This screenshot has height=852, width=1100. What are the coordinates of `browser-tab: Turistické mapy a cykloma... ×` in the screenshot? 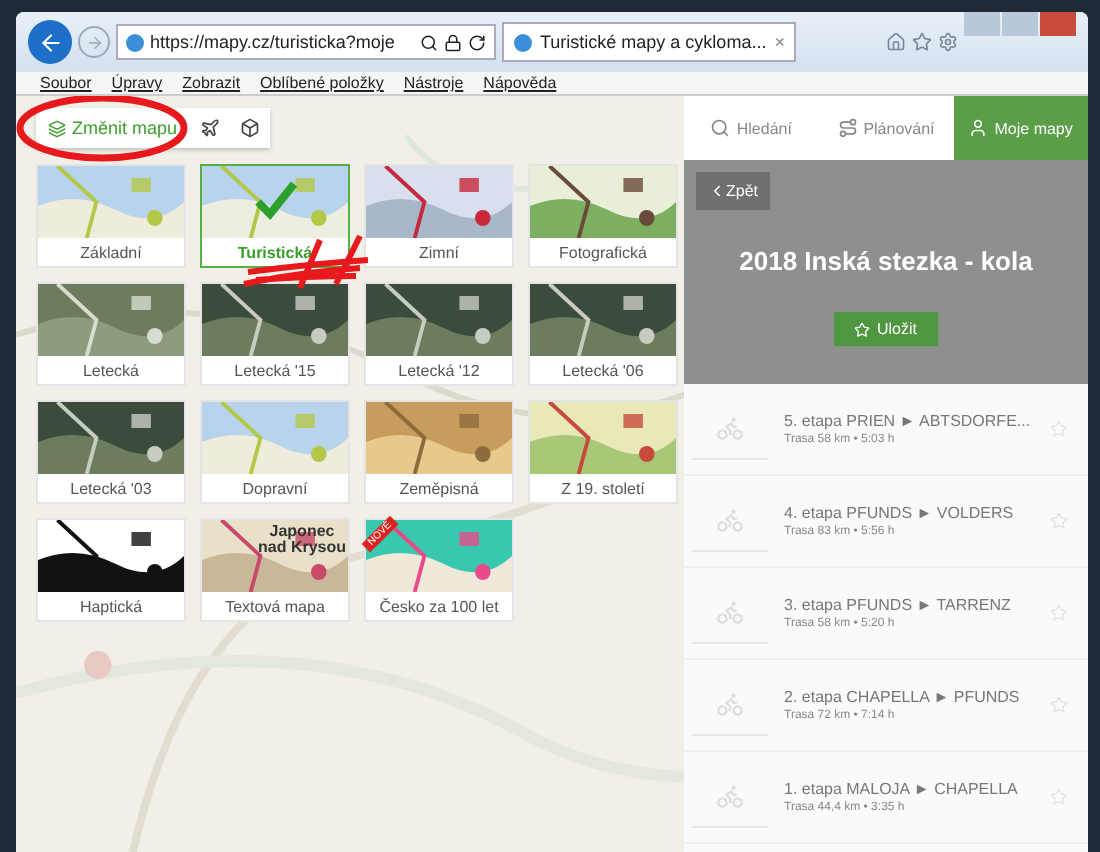 It's located at (649, 42).